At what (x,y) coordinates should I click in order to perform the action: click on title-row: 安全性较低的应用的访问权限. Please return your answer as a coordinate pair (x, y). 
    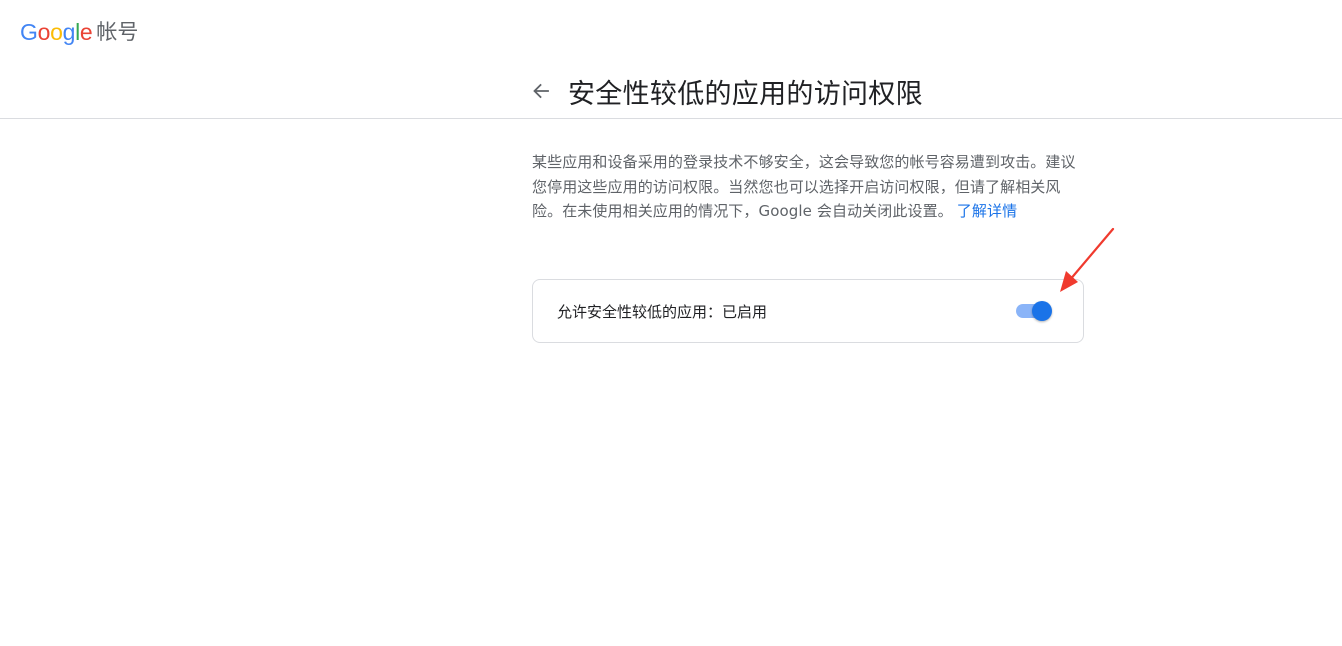
    Looking at the image, I should click on (725, 91).